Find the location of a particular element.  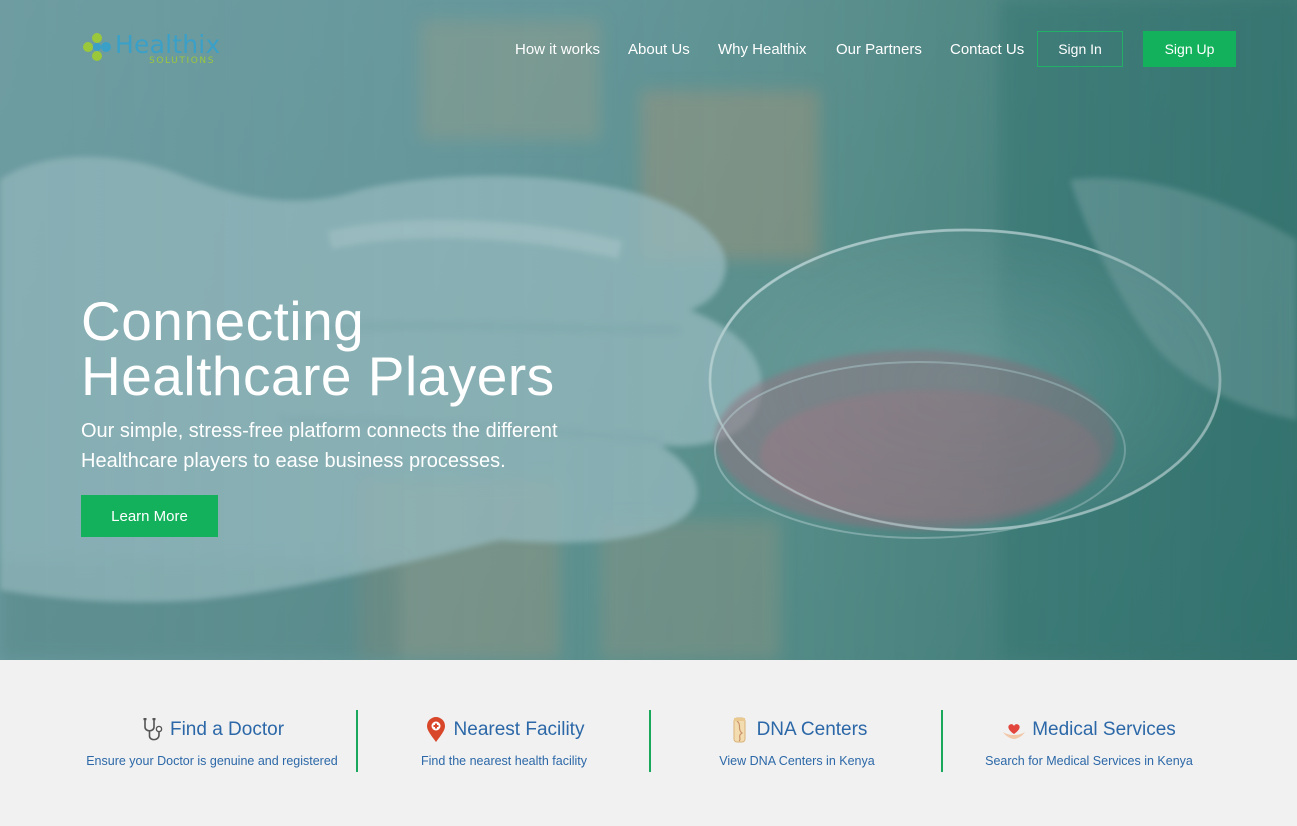

feature-title: Find a Doctor is located at coordinates (227, 729).